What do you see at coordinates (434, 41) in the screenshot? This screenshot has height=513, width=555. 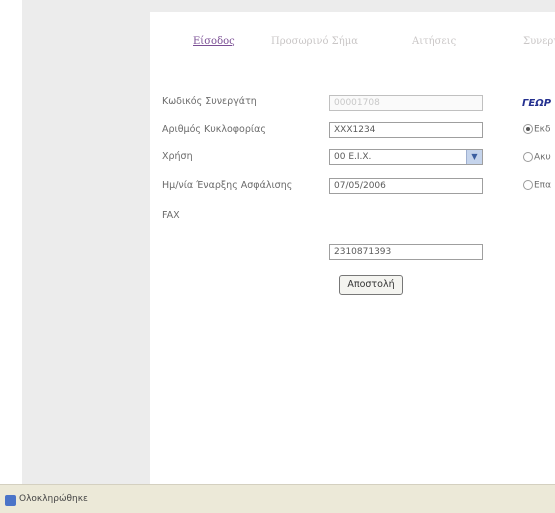 I see `tab-applications: Αιτήσεις` at bounding box center [434, 41].